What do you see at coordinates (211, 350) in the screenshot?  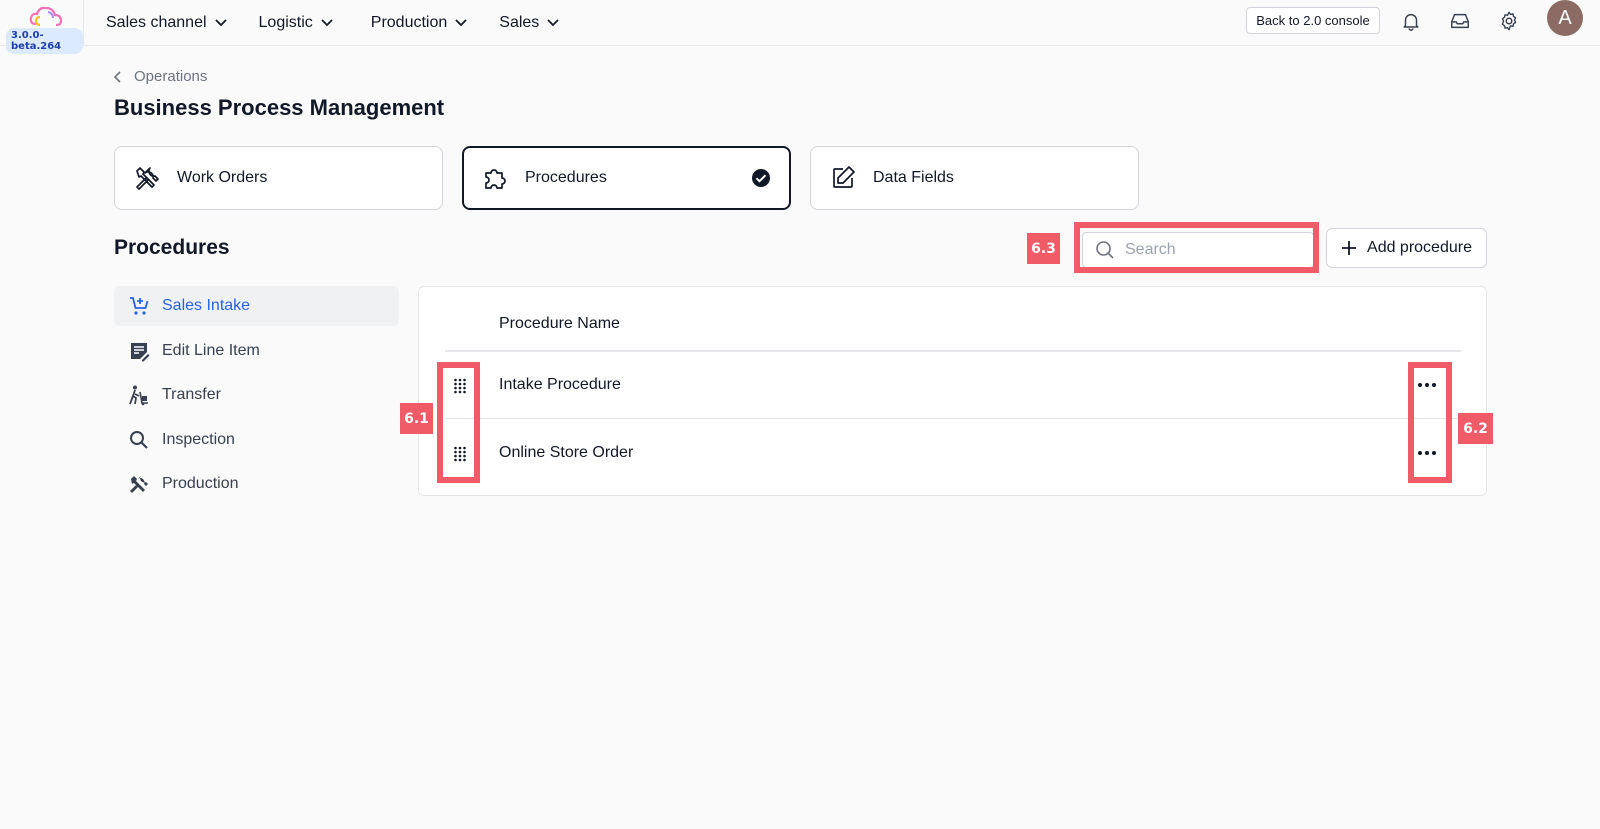 I see `sidebar-item-label: Edit Line Item` at bounding box center [211, 350].